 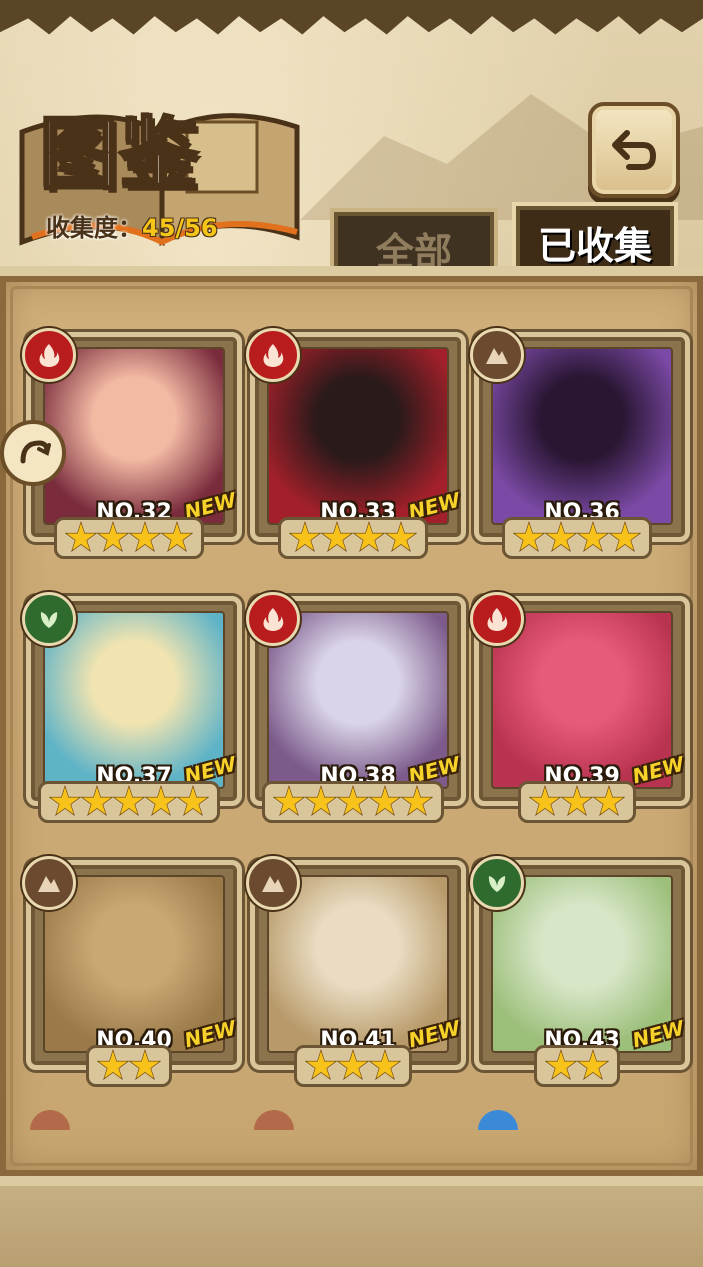 I want to click on character-card: NO.38 NEW, so click(x=356, y=709).